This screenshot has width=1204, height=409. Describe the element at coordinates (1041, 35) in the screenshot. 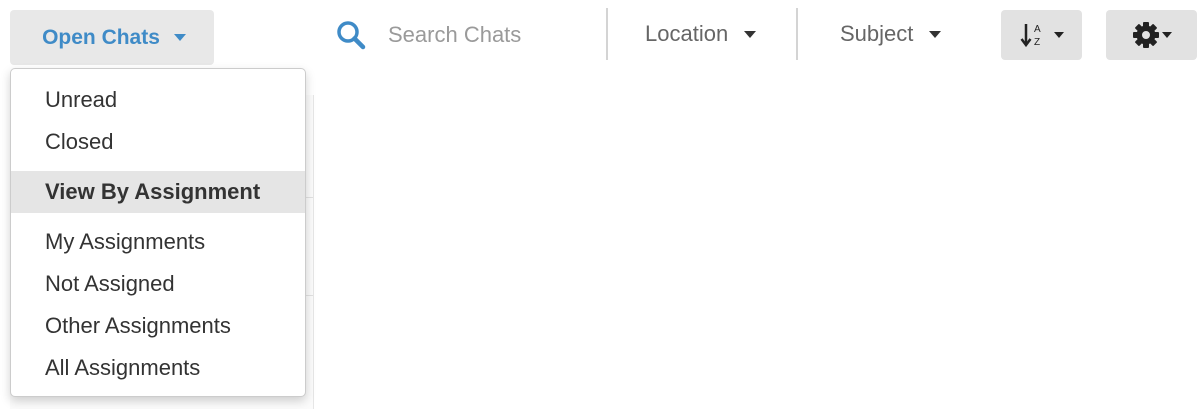

I see `sort-button: A Z` at that location.